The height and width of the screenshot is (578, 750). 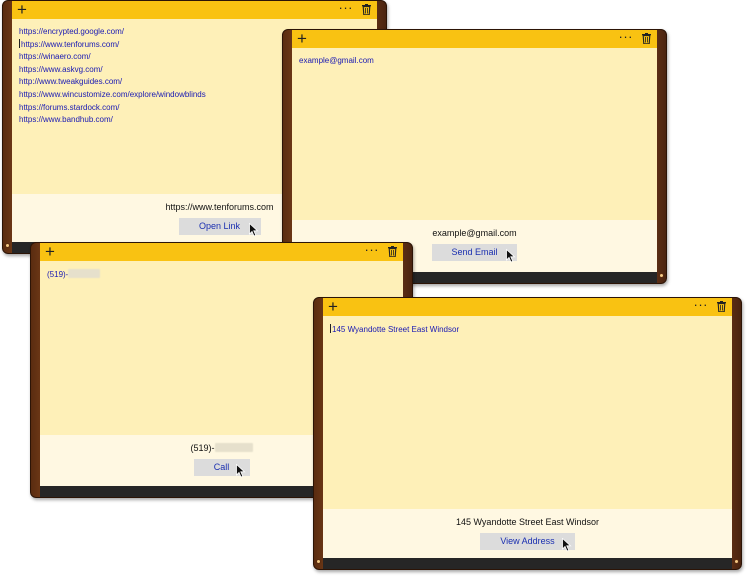 I want to click on send-email-button: Send Email, so click(x=474, y=253).